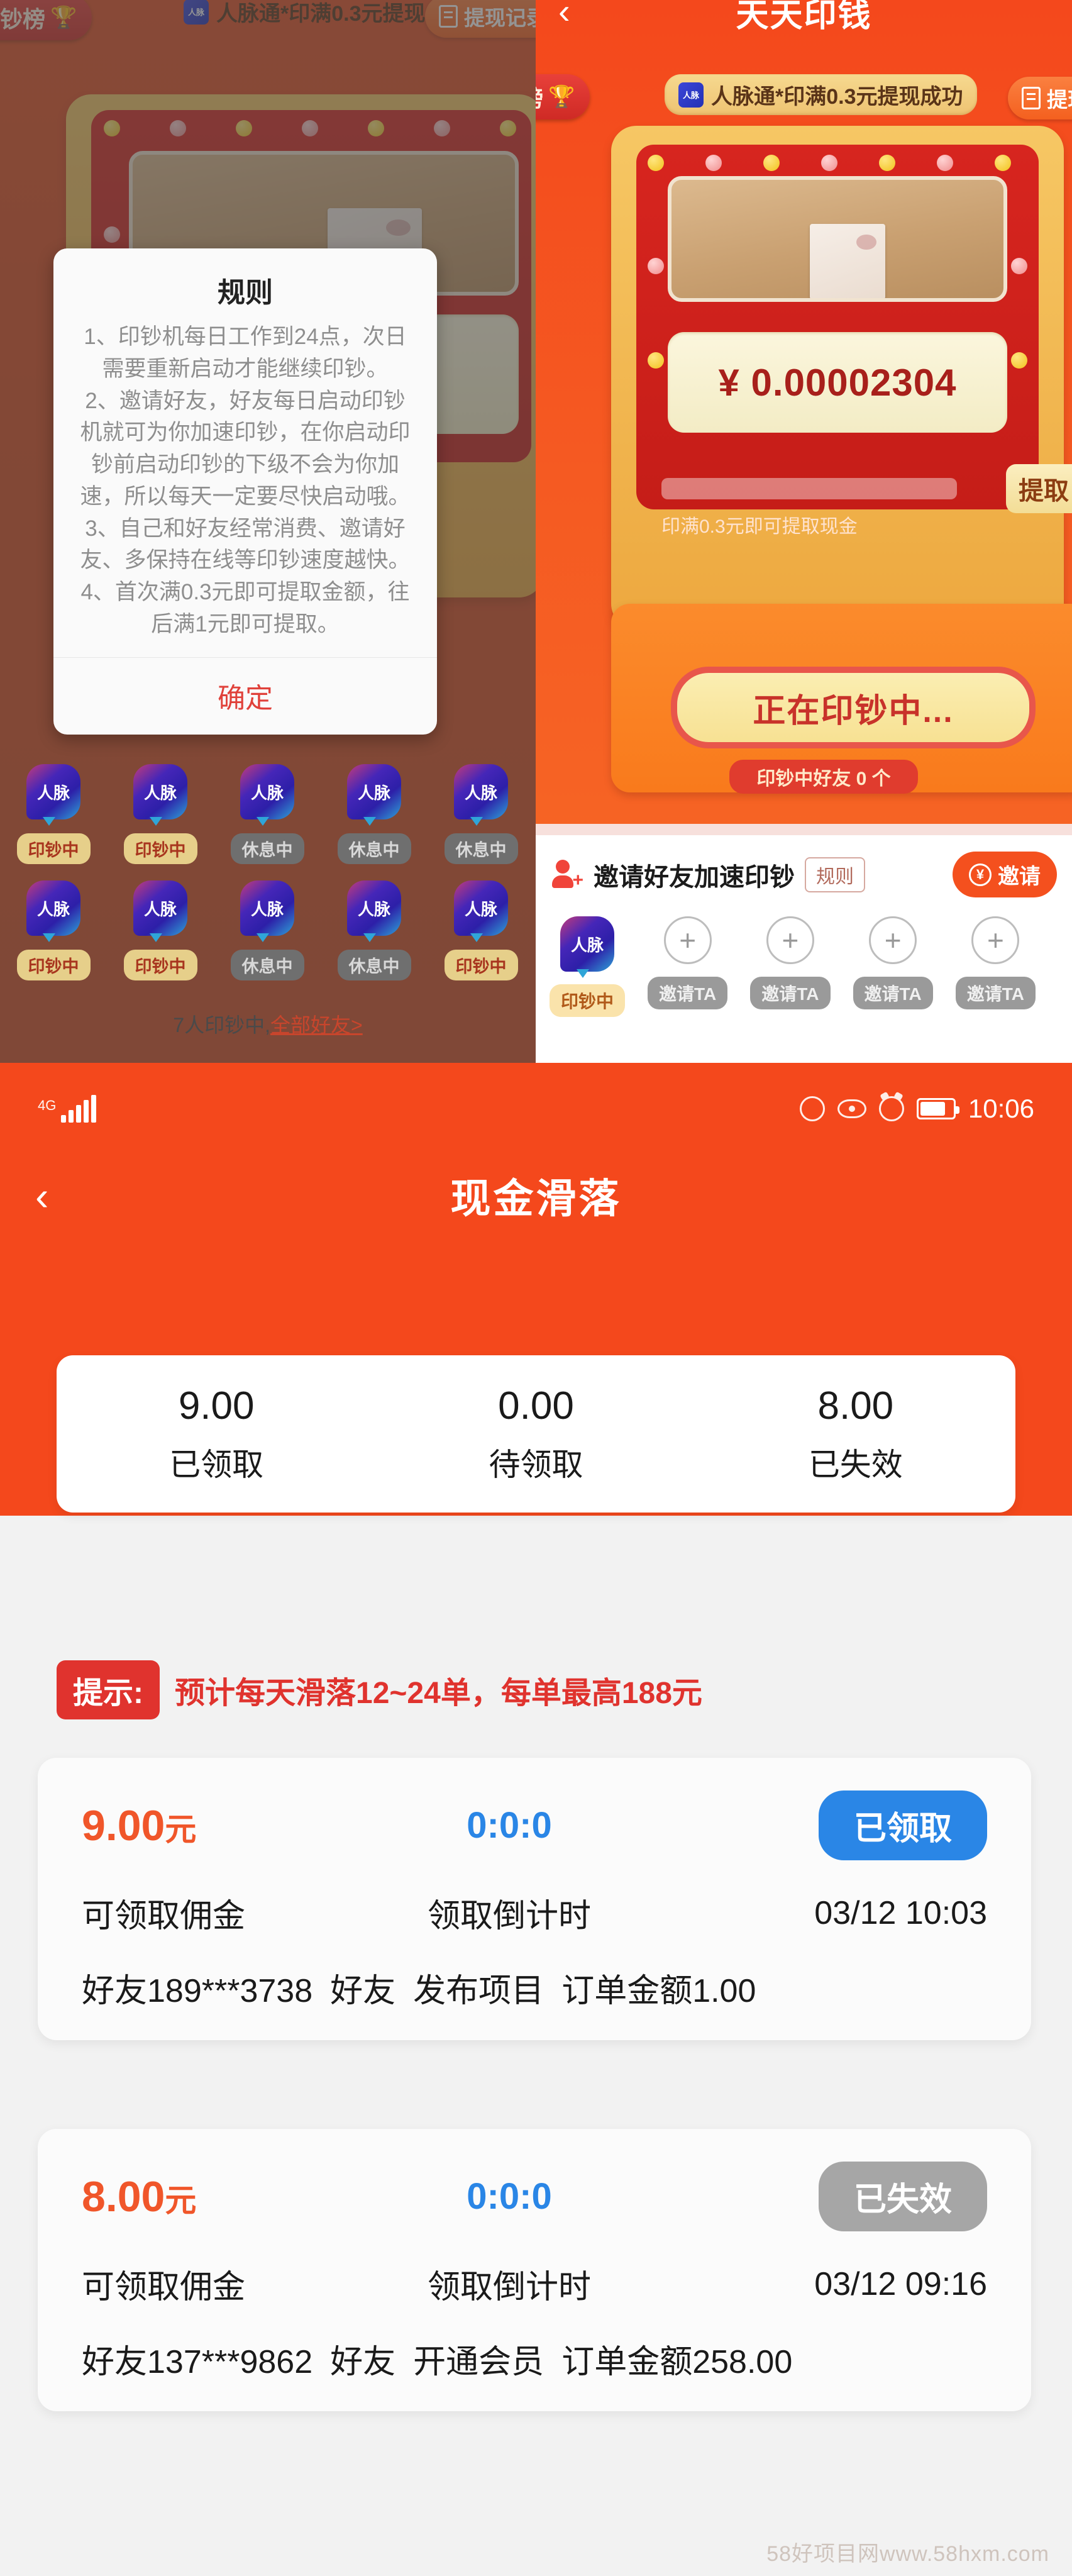  I want to click on status-bar-left: 4G, so click(68, 1109).